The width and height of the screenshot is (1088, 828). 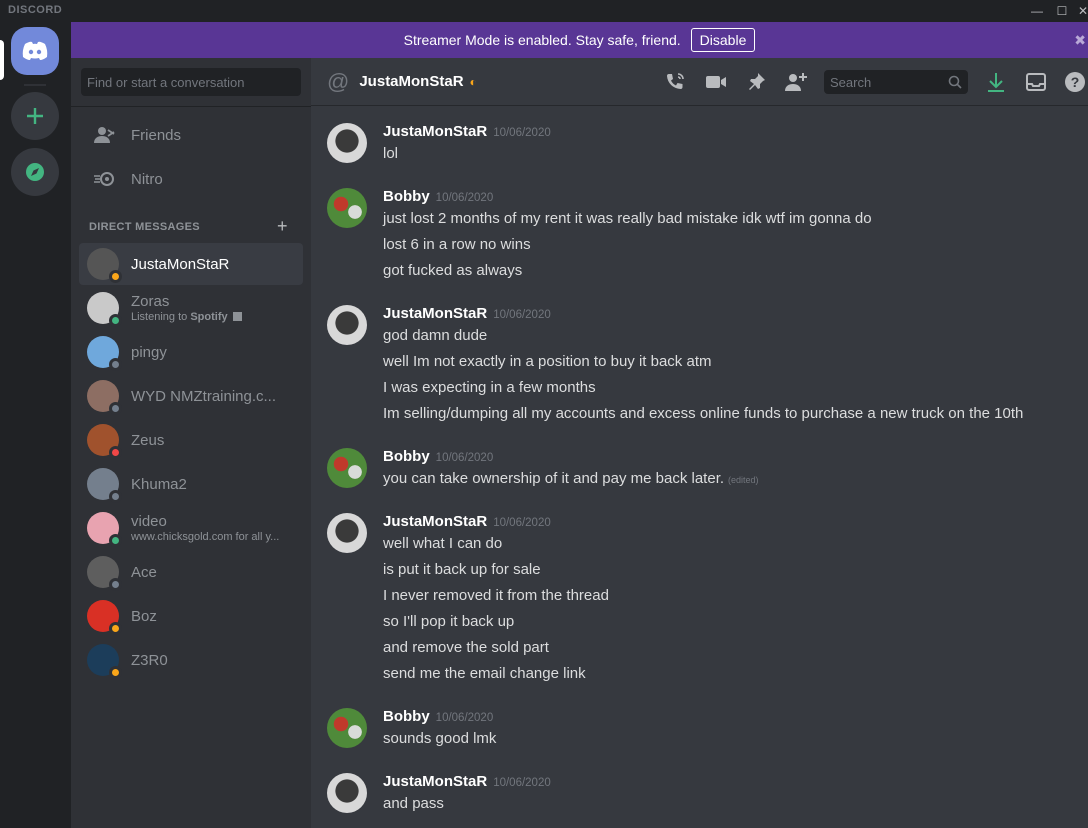 I want to click on dm-item: Ace, so click(x=191, y=572).